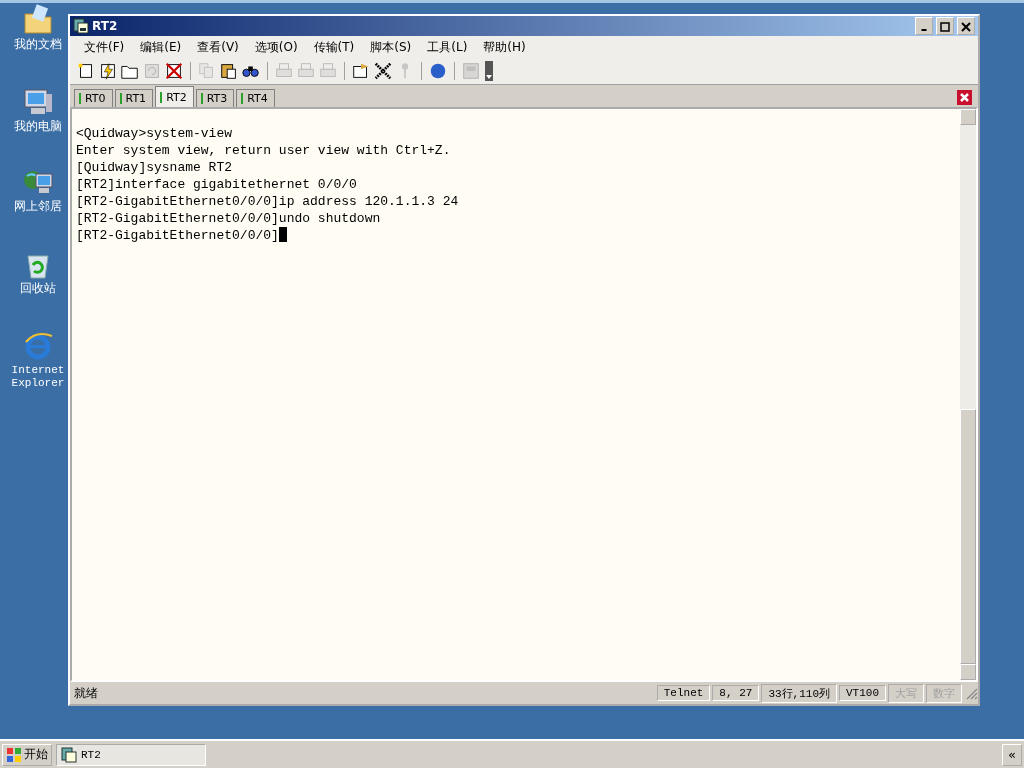 This screenshot has width=1024, height=768. What do you see at coordinates (267, 201) in the screenshot?
I see `terminal-line: [RT2-GigabitEthernet0/0/0]ip address 120.1.1.3 24` at bounding box center [267, 201].